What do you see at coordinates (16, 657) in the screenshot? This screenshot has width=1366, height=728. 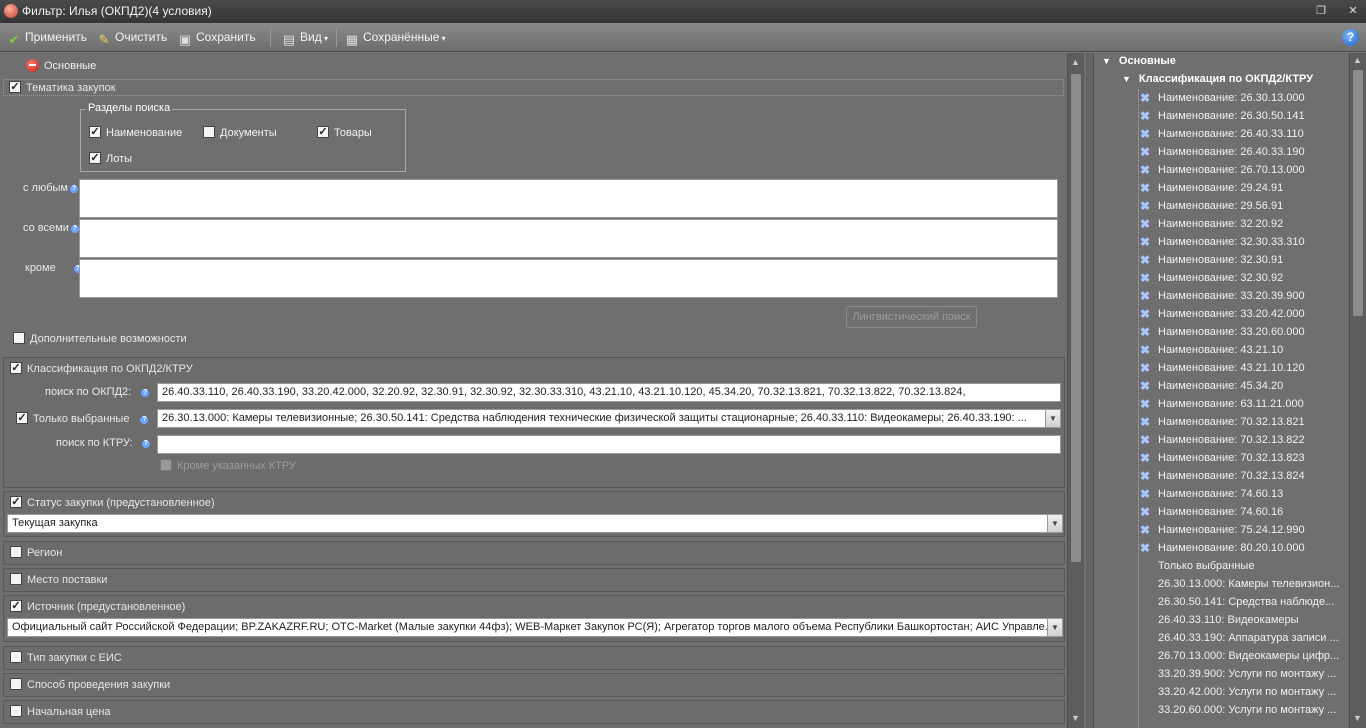 I see `eis-type-checkbox` at bounding box center [16, 657].